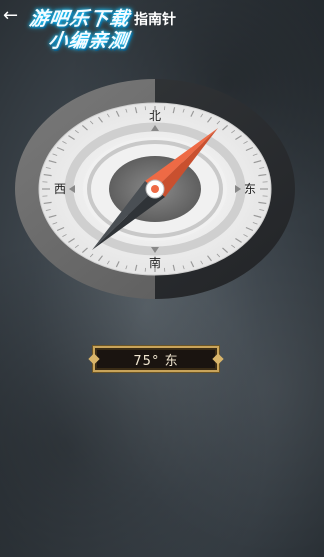  I want to click on heading-readout: 75° 东, so click(156, 359).